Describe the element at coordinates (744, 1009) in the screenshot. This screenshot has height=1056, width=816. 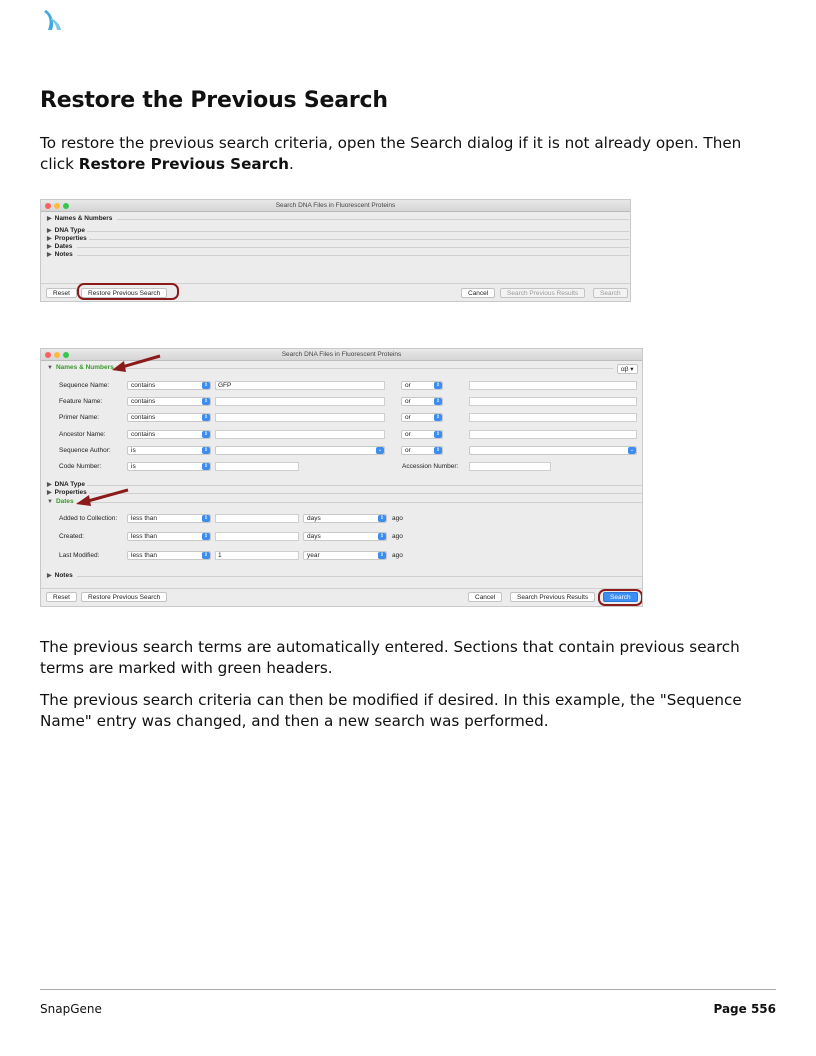
I see `footer-page-number: Page 556` at that location.